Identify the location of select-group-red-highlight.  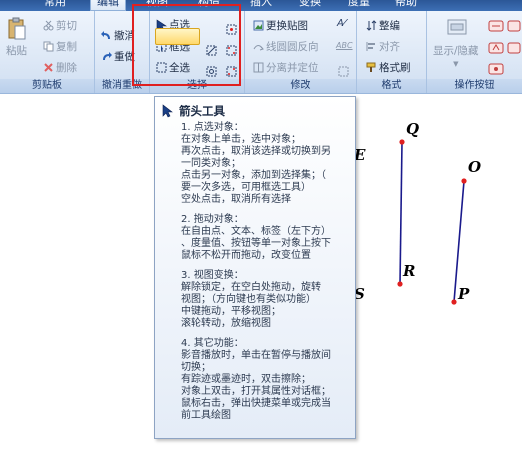
(186, 45).